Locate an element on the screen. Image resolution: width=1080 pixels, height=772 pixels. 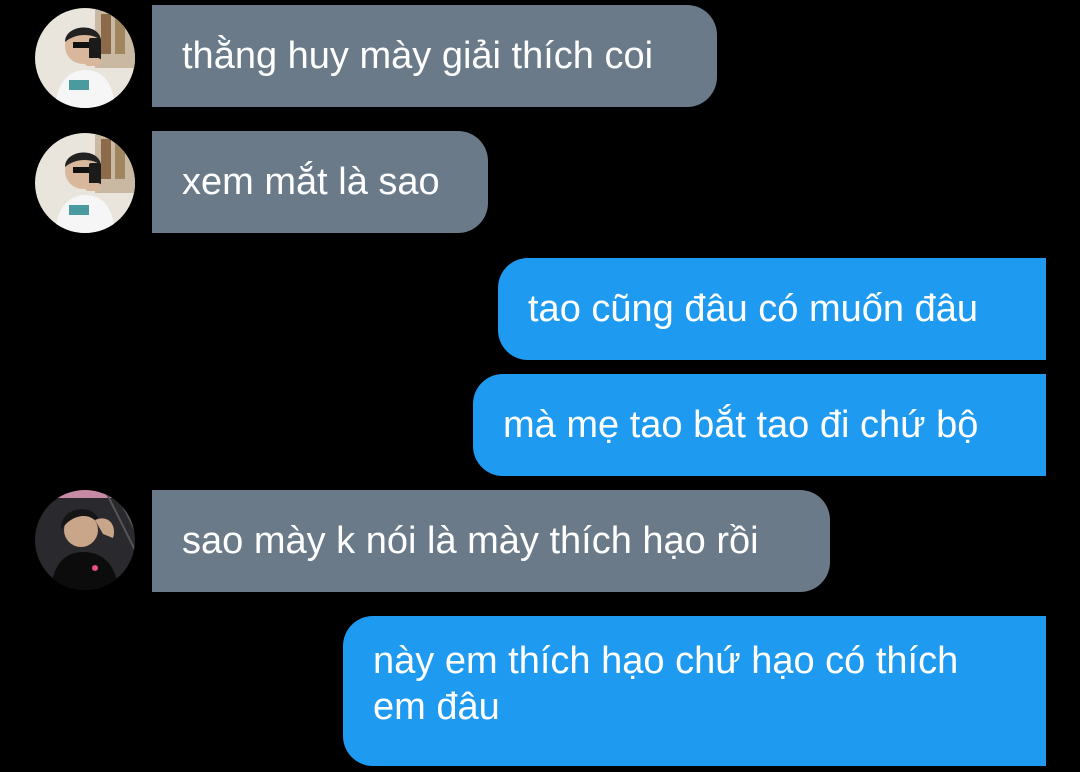
message-bubble: thằng huy mày giải thích coi is located at coordinates (434, 56).